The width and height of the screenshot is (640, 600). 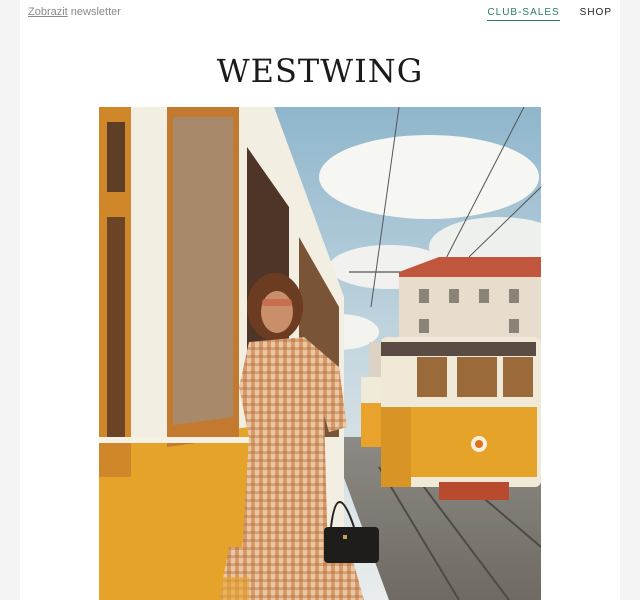 What do you see at coordinates (320, 71) in the screenshot?
I see `brand-logo: WESTWING` at bounding box center [320, 71].